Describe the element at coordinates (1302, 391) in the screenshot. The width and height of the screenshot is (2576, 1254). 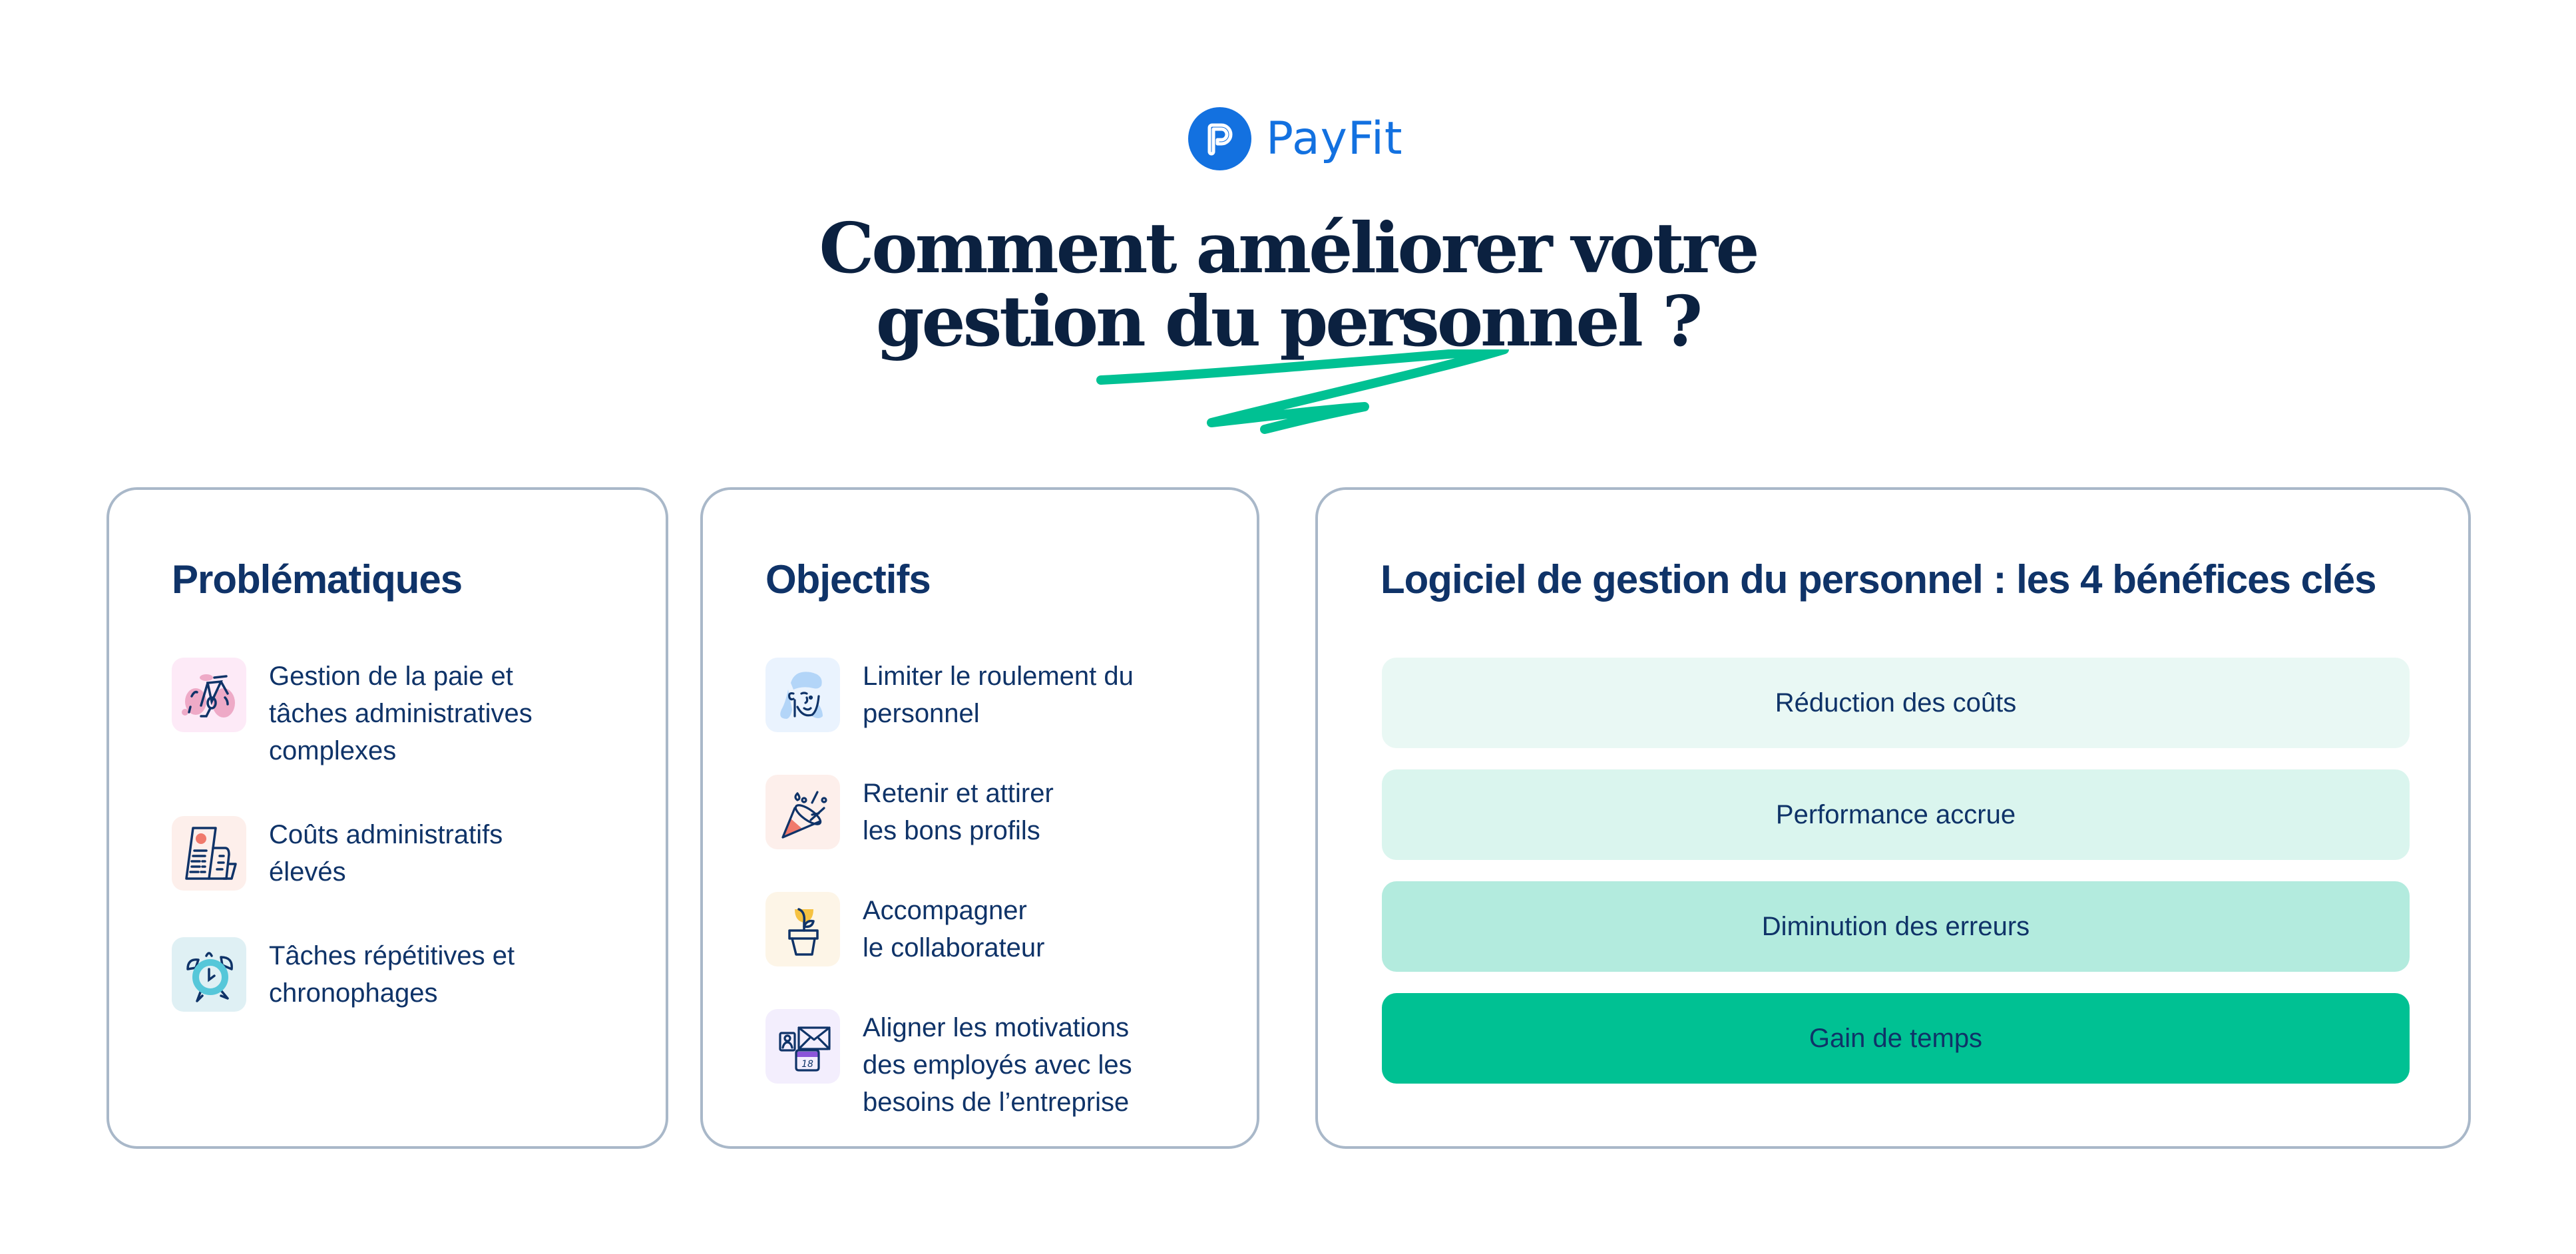
I see `underline-squiggle-icon` at that location.